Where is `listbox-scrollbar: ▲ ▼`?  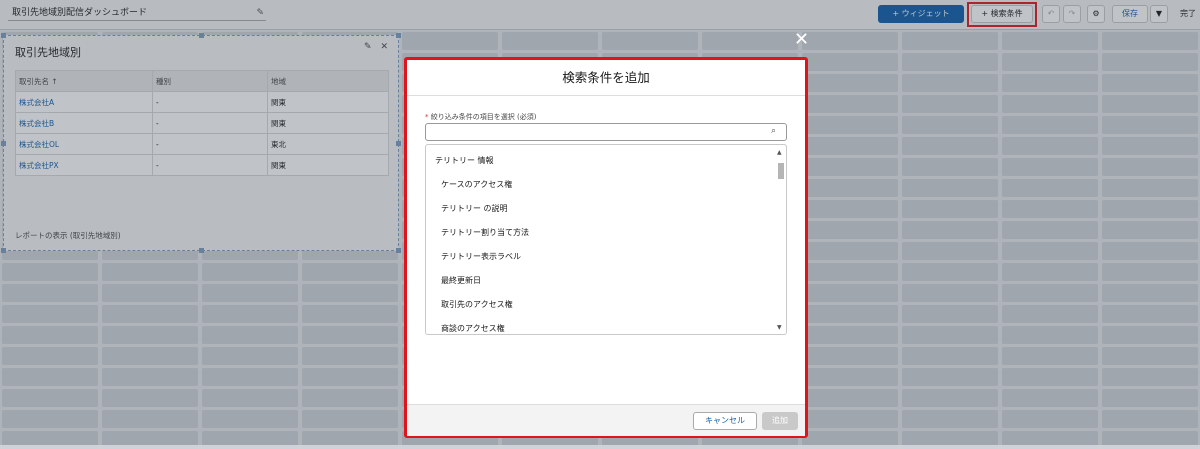 listbox-scrollbar: ▲ ▼ is located at coordinates (780, 240).